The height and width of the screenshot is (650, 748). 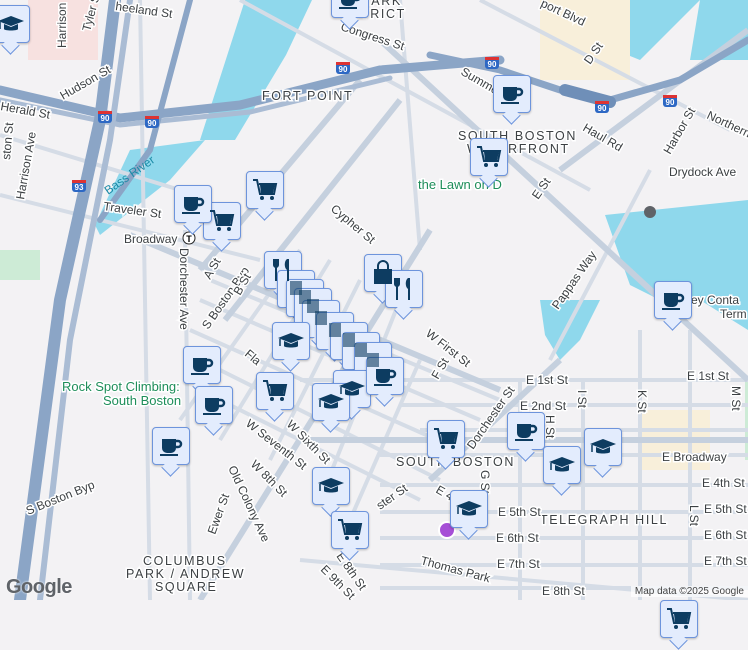 What do you see at coordinates (702, 172) in the screenshot?
I see `svg-text: Drydock Ave` at bounding box center [702, 172].